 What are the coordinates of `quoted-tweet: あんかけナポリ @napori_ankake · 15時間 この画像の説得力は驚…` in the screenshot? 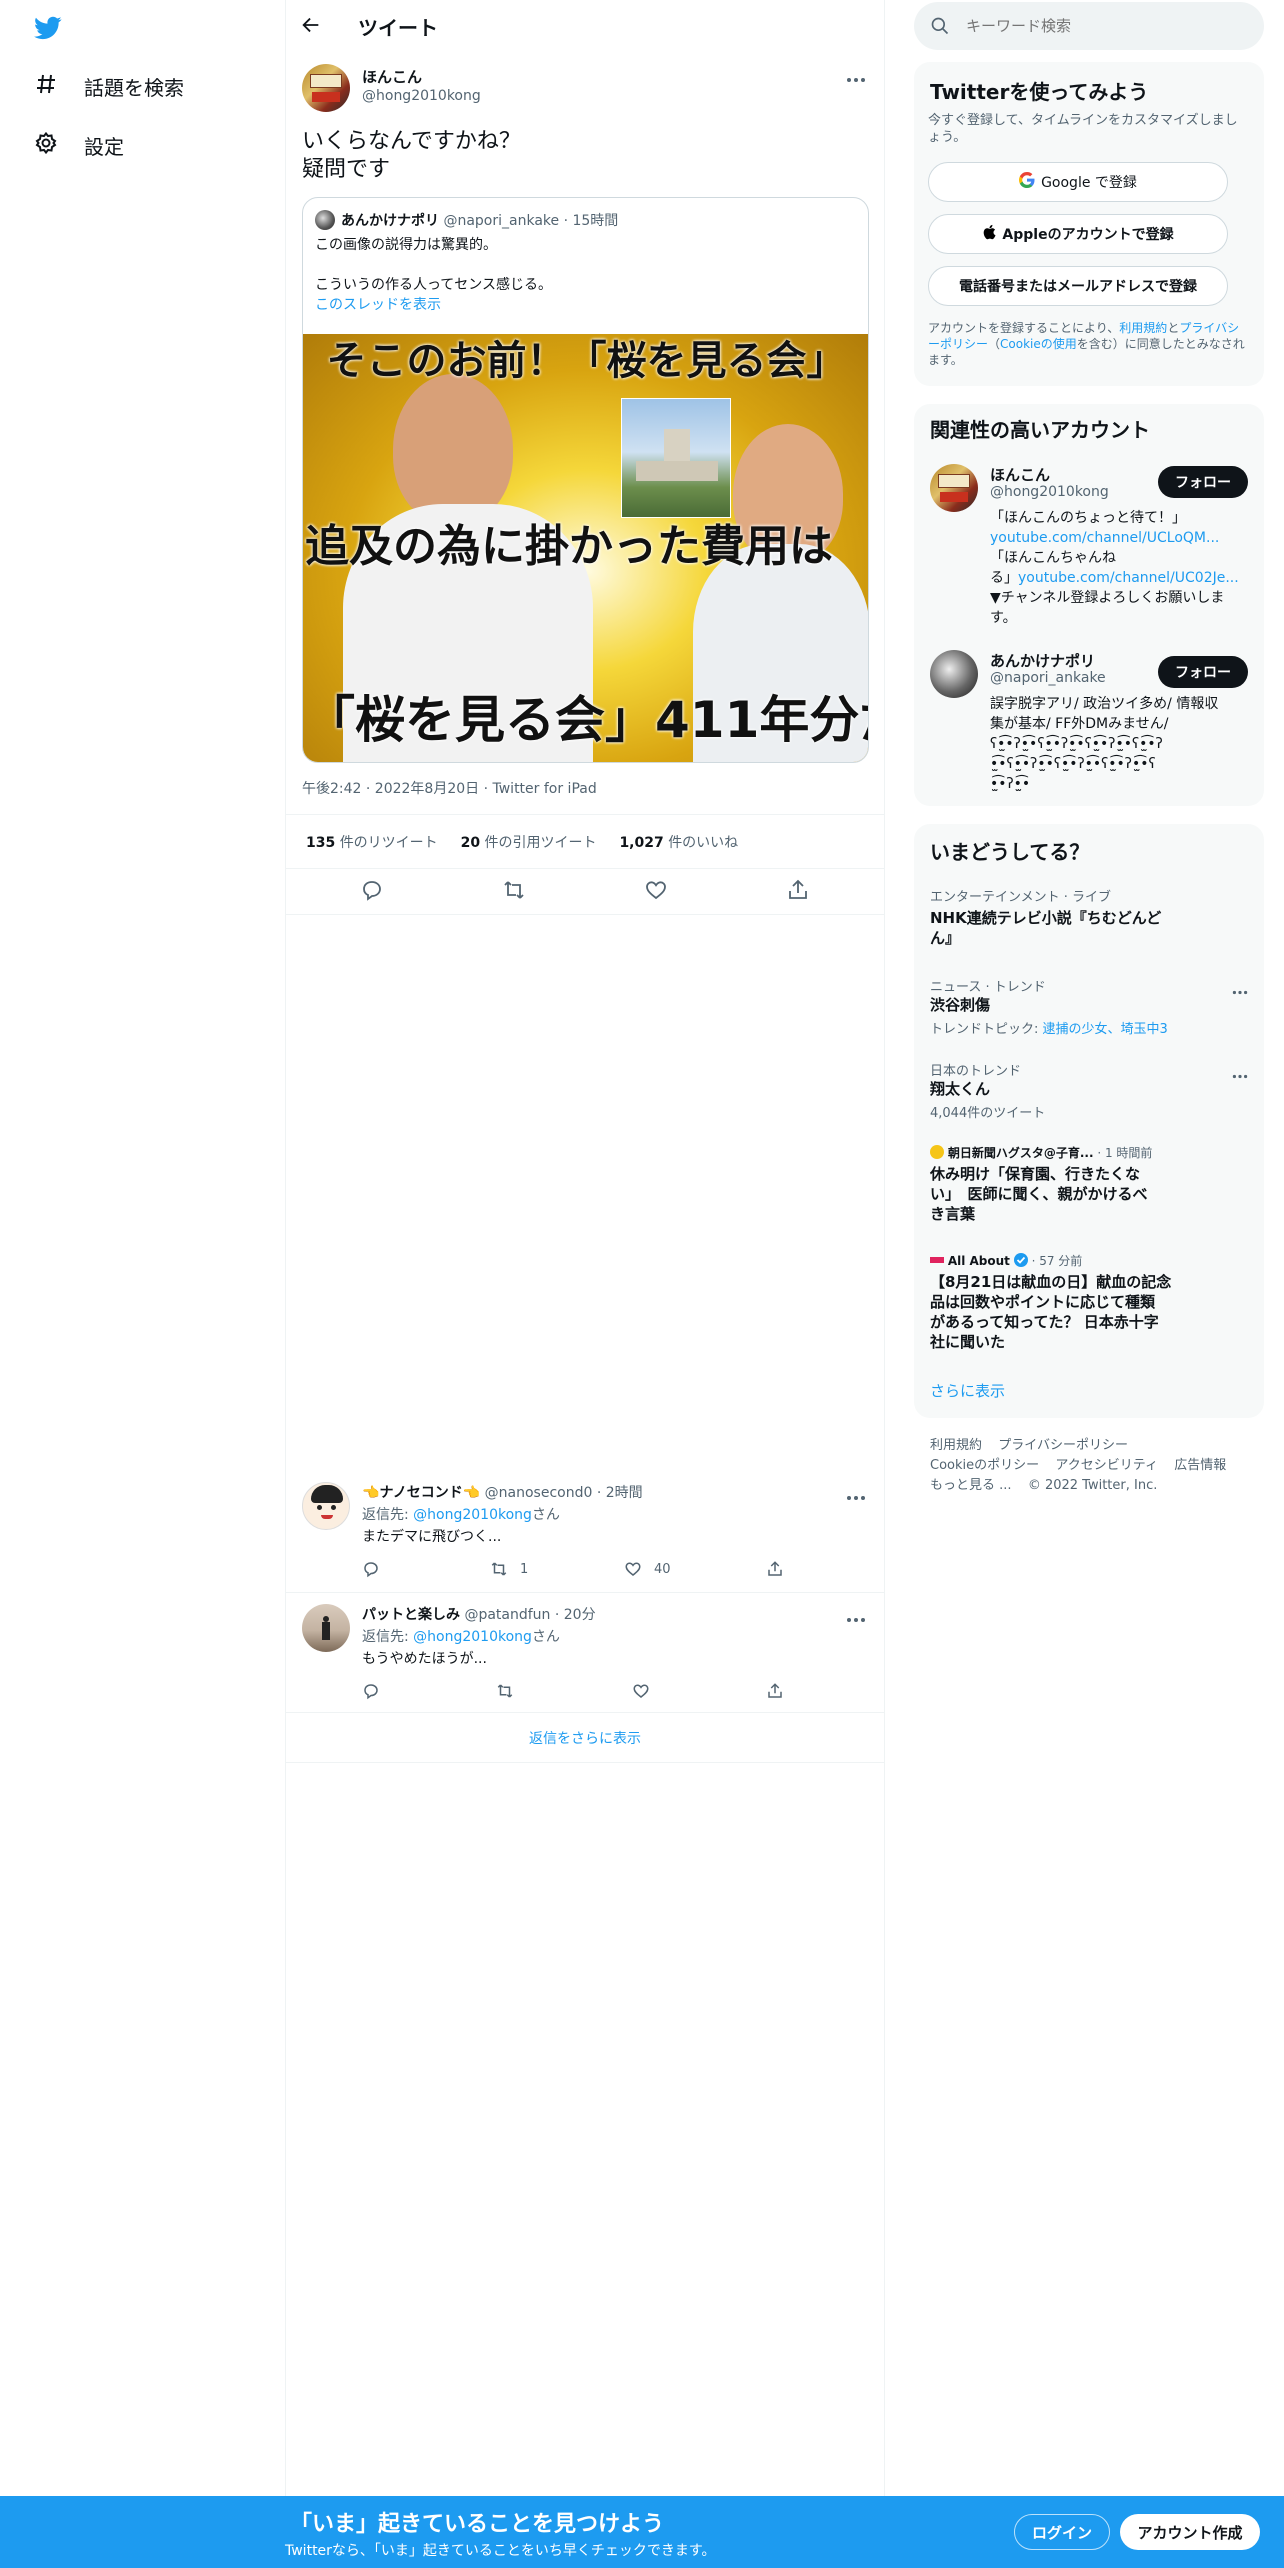 It's located at (585, 480).